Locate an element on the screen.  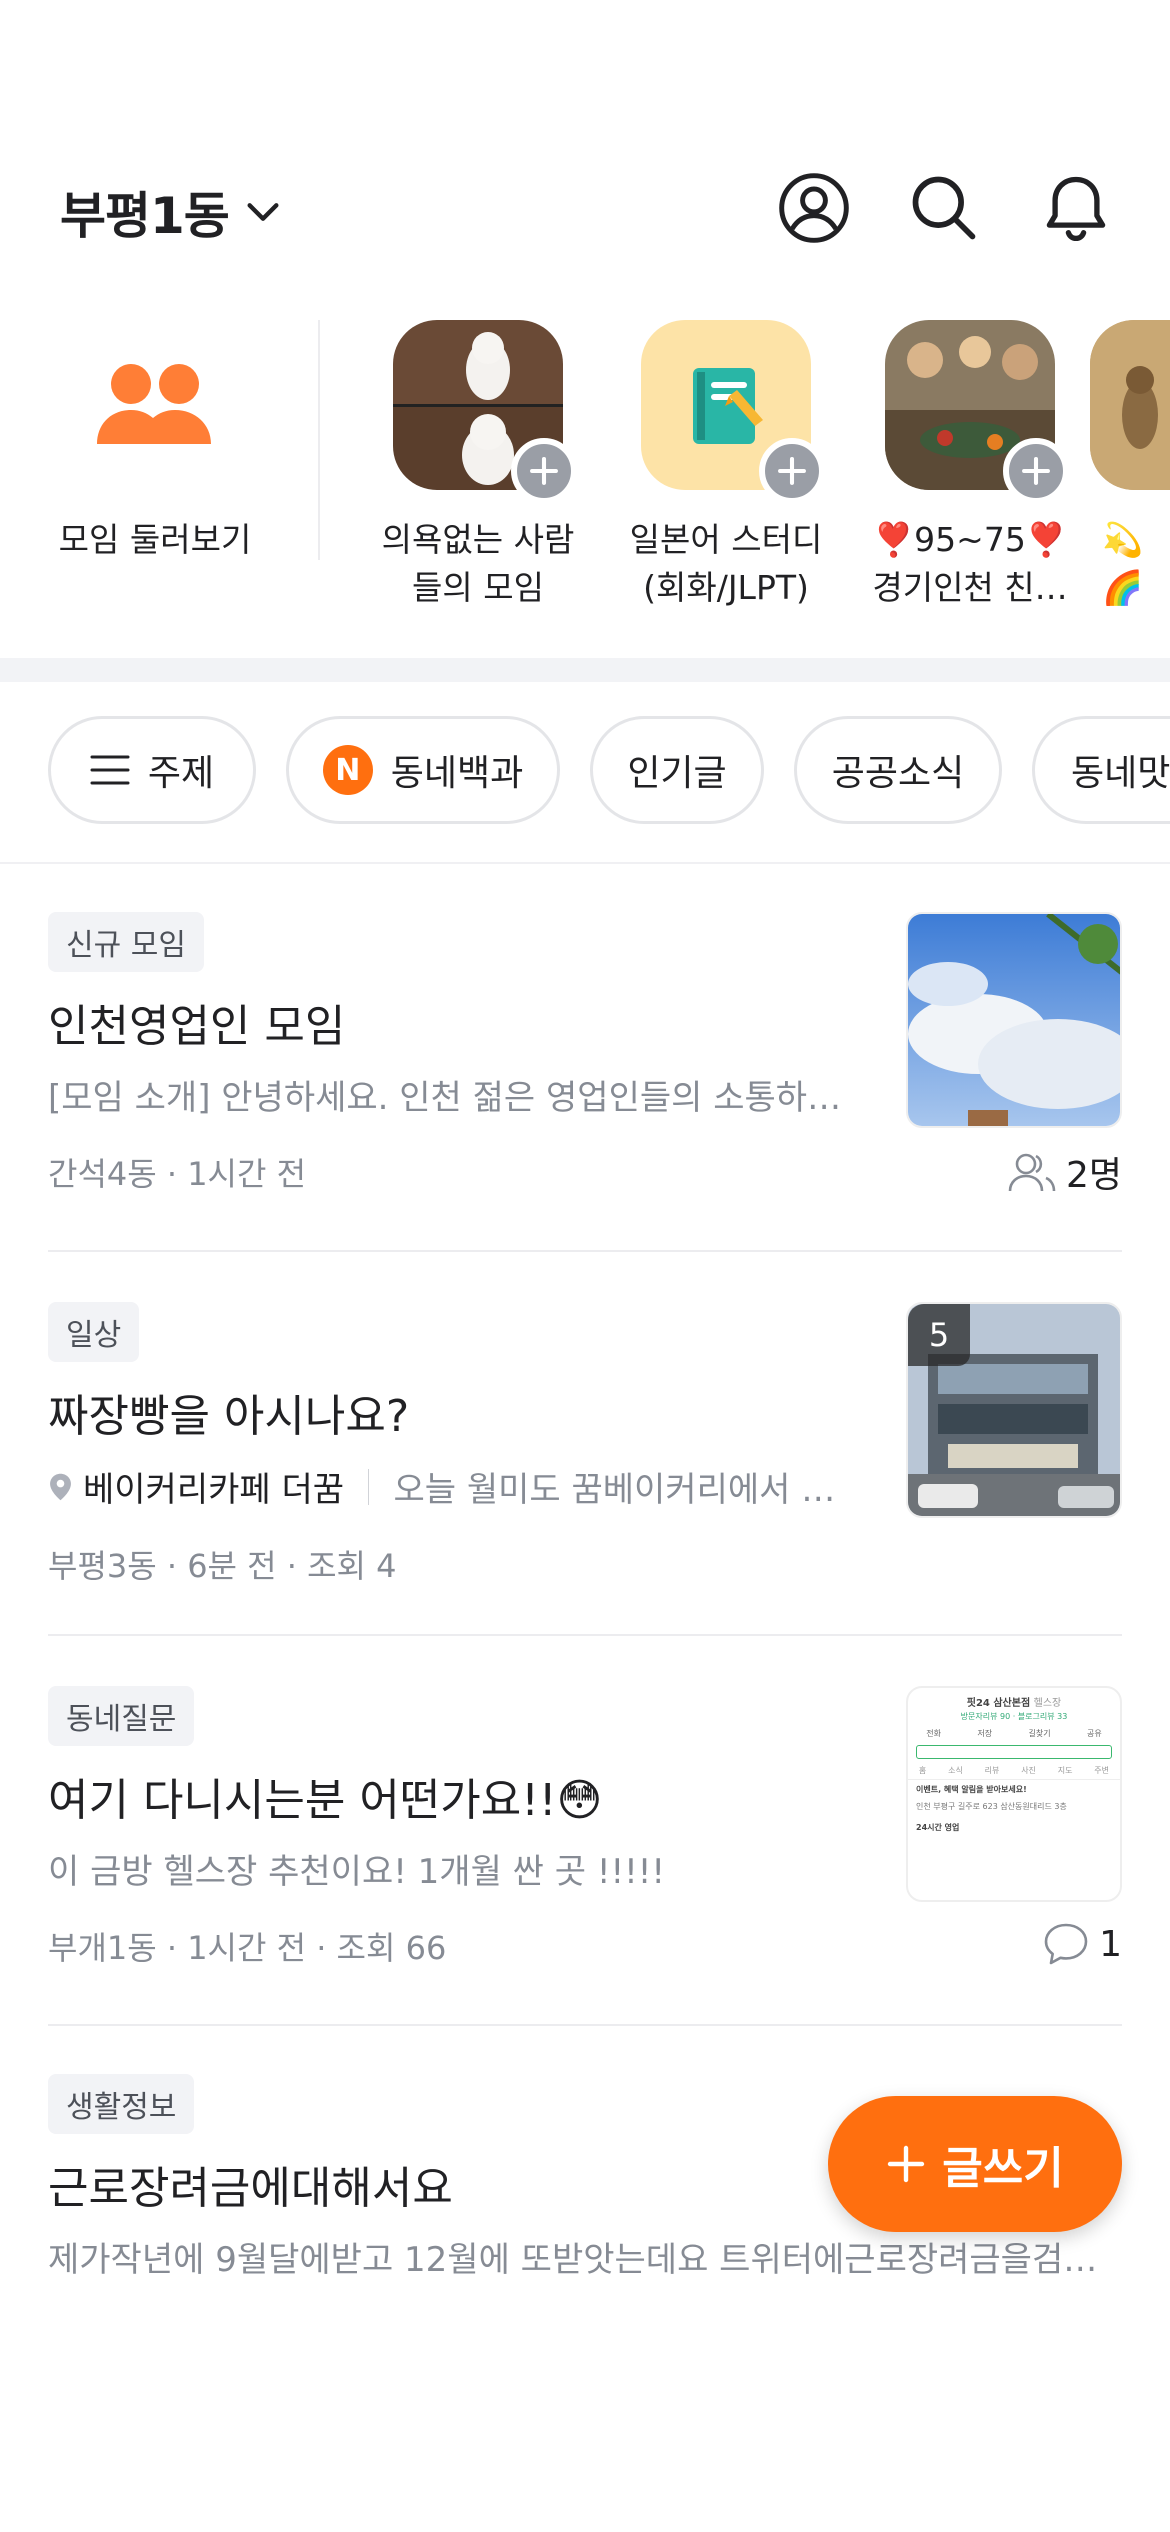
place-name: 베이커리카페 더꿈 is located at coordinates (214, 1490).